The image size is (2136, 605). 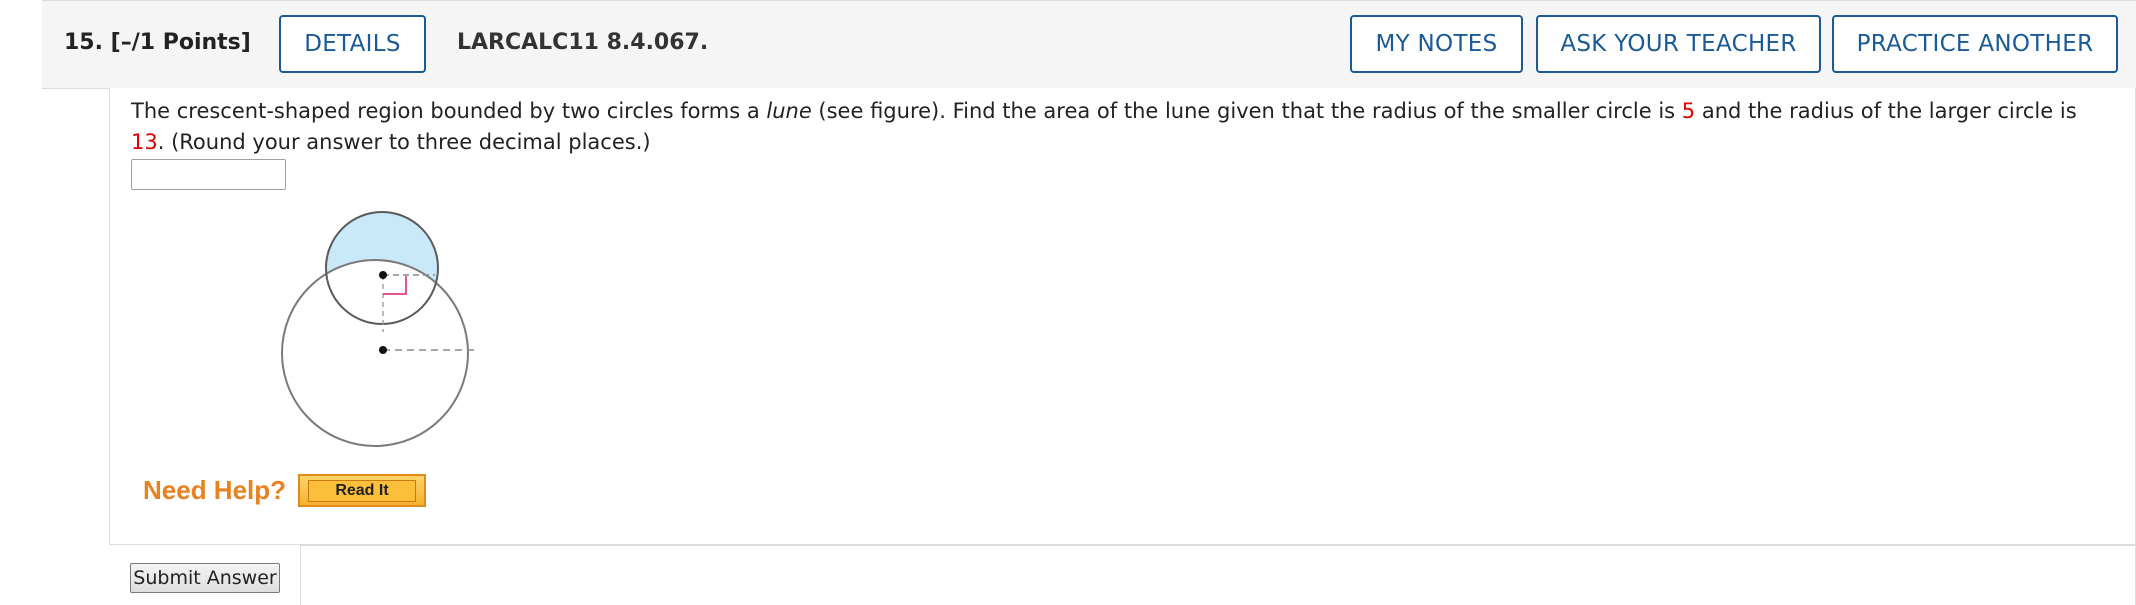 I want to click on question-number: 15. [–/1 Points], so click(x=157, y=42).